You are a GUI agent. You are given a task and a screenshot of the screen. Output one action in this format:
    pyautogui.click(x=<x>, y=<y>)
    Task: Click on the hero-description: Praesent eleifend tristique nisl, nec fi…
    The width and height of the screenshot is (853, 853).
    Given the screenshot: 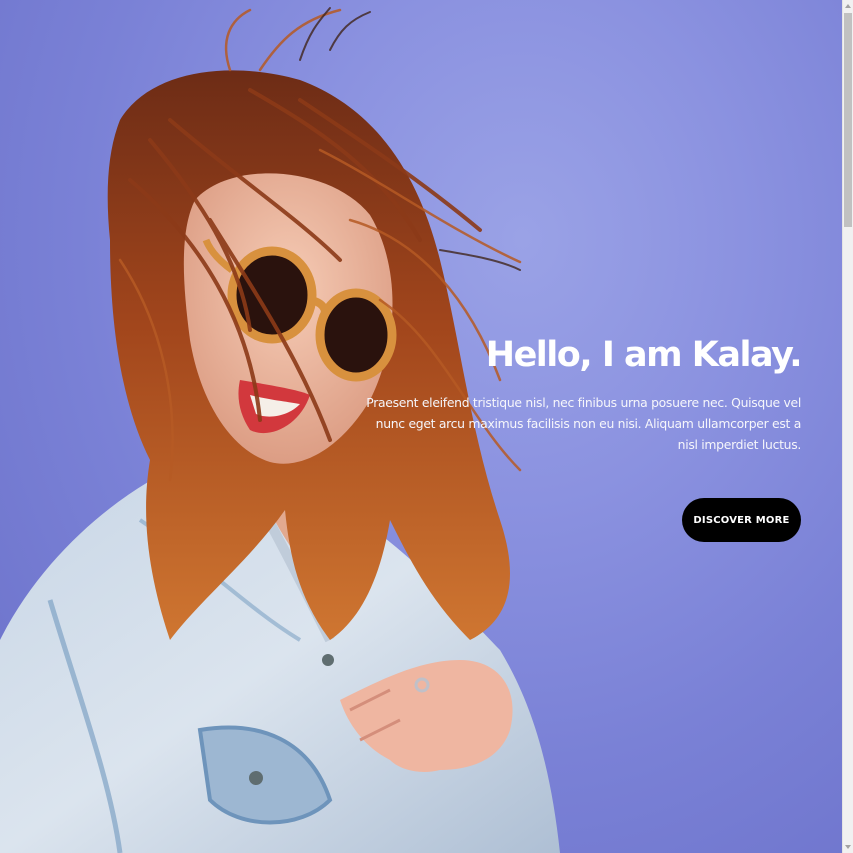 What is the action you would take?
    pyautogui.click(x=583, y=423)
    